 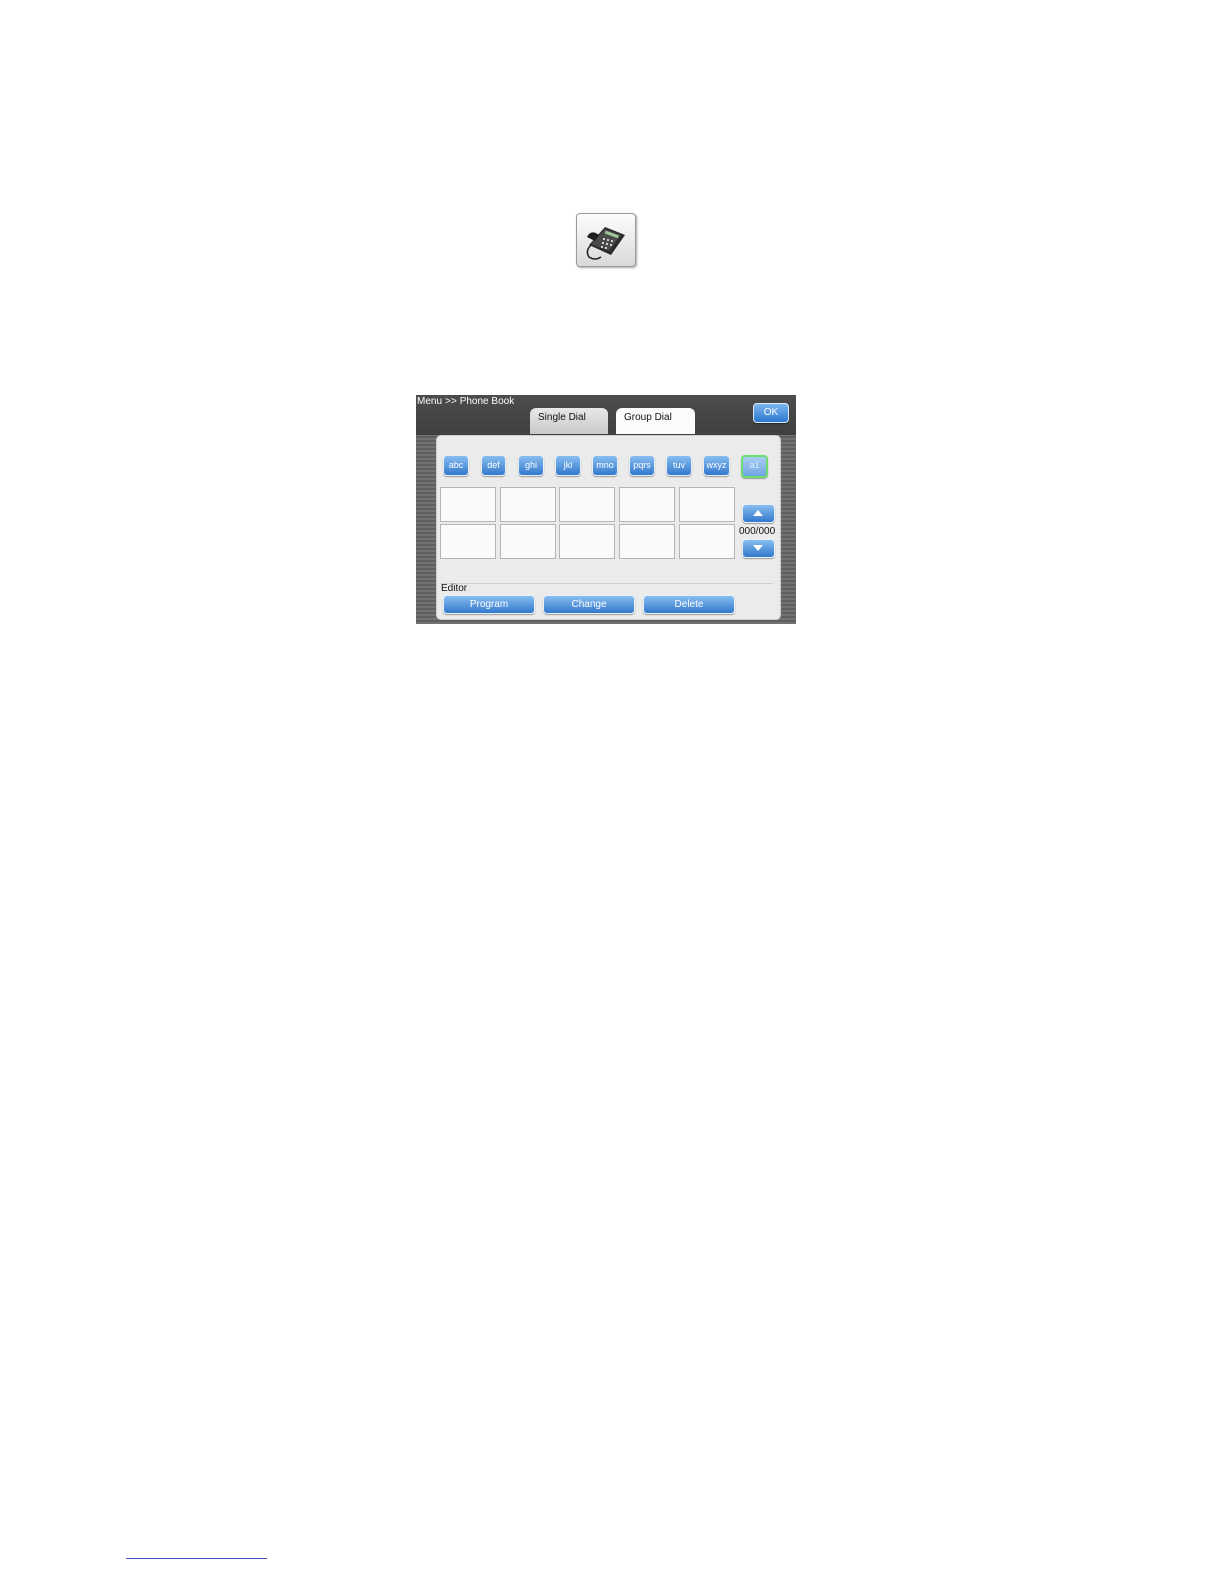 I want to click on filter-def-button: def, so click(x=493, y=465).